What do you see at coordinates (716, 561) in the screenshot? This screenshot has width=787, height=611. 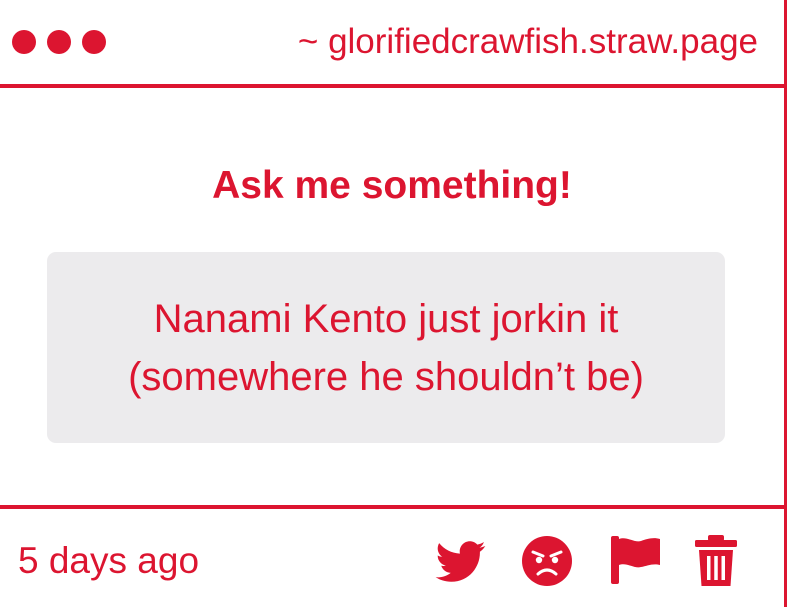 I see `trash-icon` at bounding box center [716, 561].